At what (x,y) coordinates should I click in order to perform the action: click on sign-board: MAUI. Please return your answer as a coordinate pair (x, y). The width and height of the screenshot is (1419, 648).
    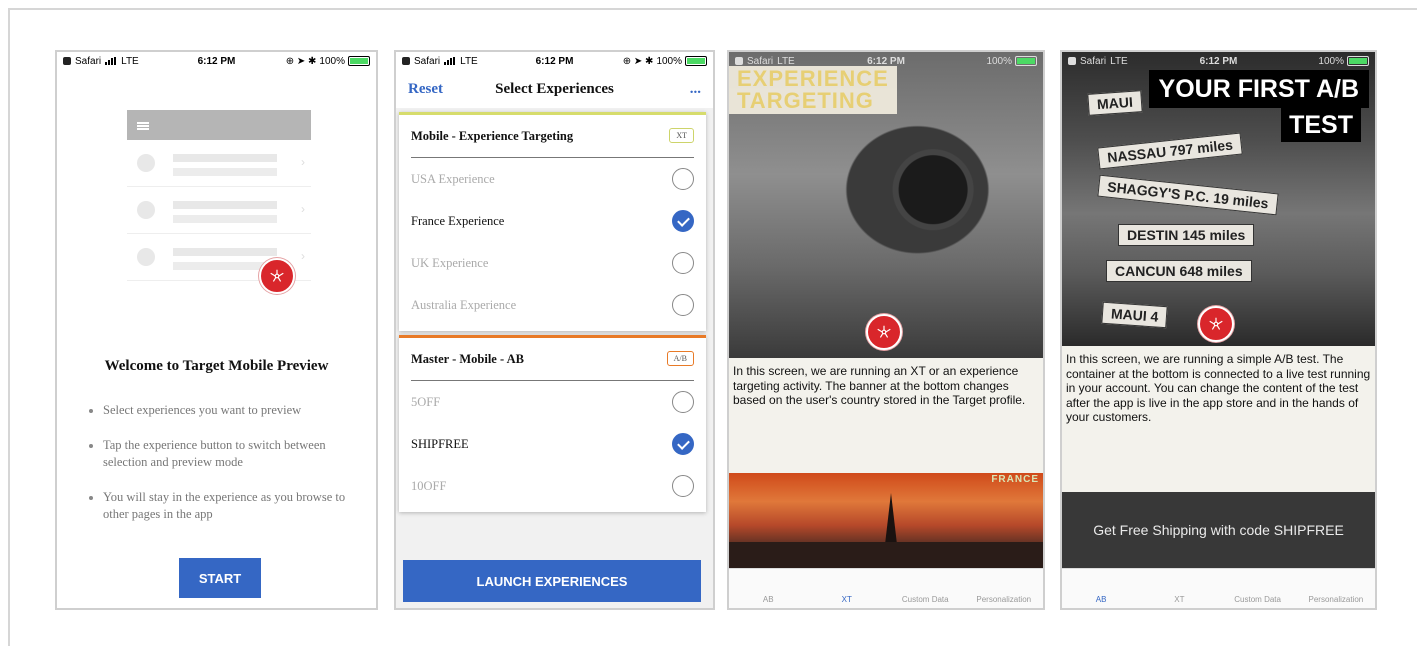
    Looking at the image, I should click on (1115, 103).